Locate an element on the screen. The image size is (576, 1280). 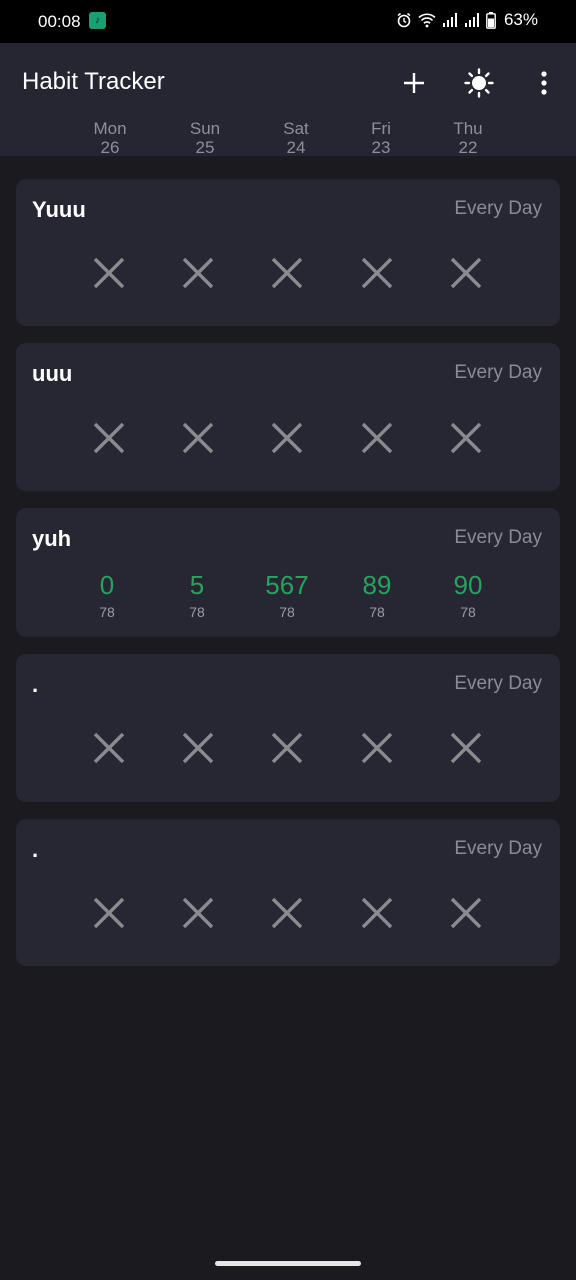
day-header-0: Mon 26 is located at coordinates (110, 138).